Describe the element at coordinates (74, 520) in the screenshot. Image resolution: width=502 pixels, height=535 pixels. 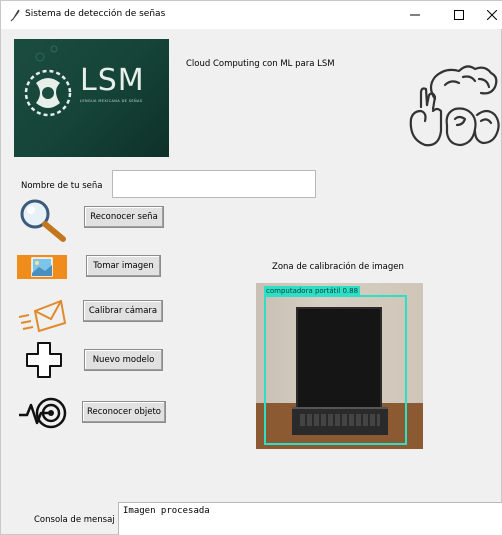
I see `console-label: Consola de mensaj` at that location.